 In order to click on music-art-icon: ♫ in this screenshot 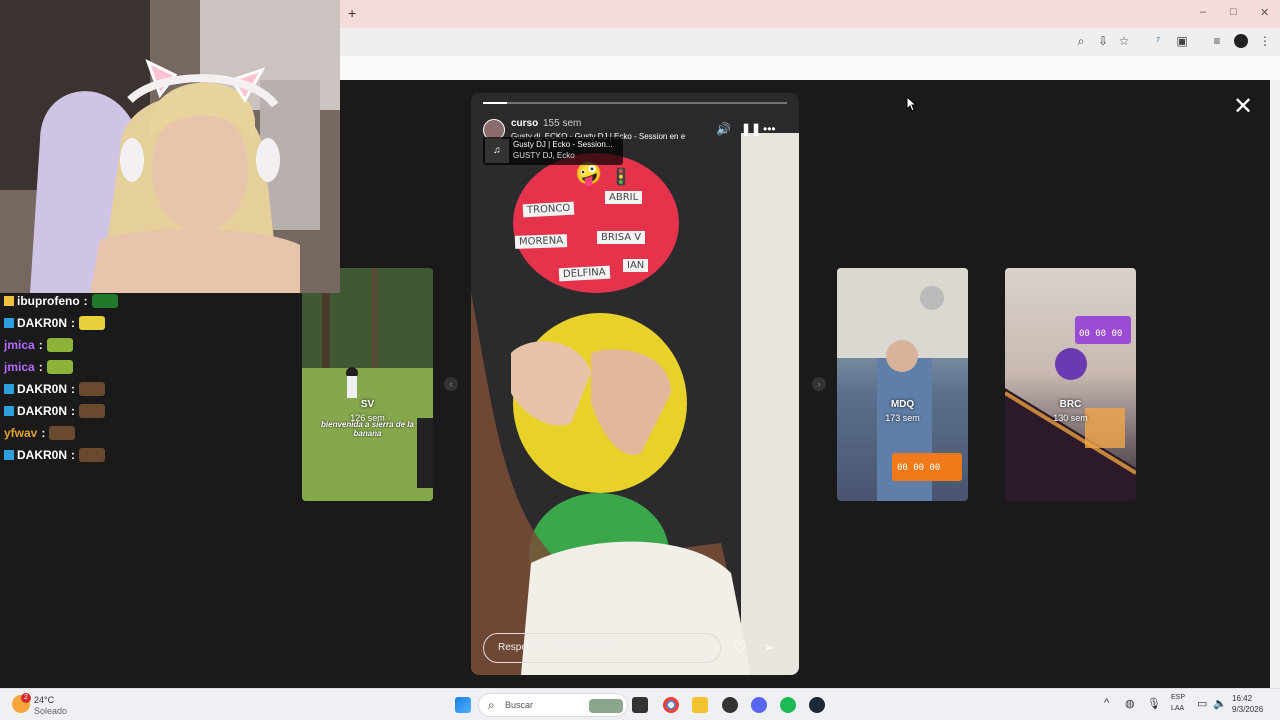, I will do `click(497, 151)`.